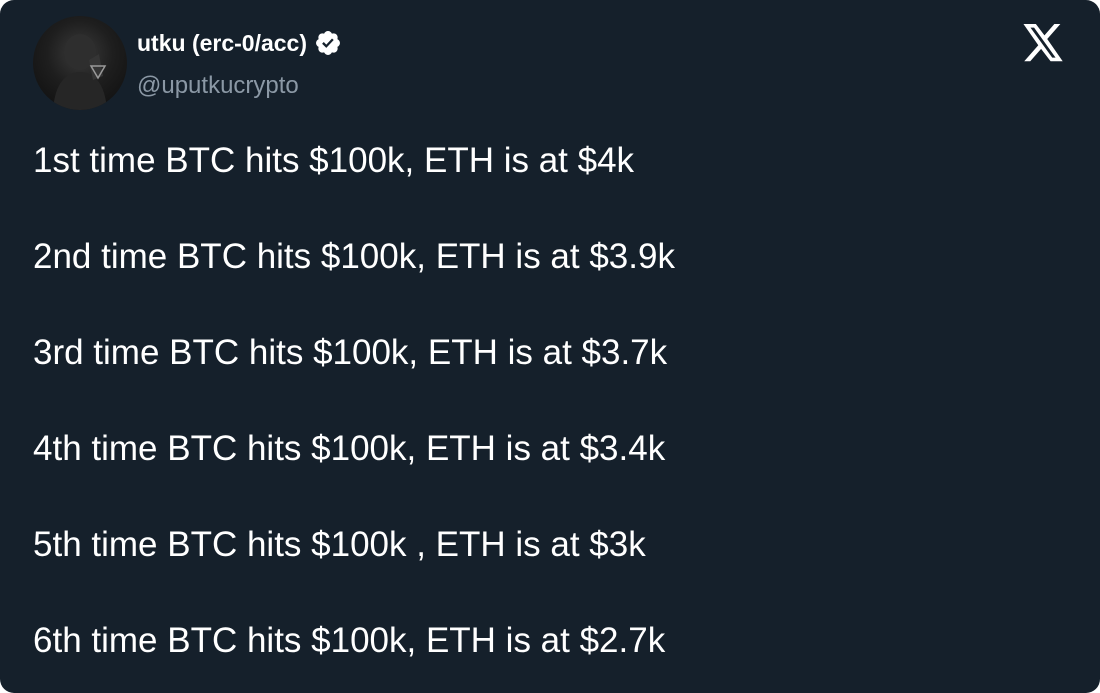 Image resolution: width=1100 pixels, height=693 pixels. What do you see at coordinates (334, 160) in the screenshot?
I see `tweet-line: 1st time BTC hits $100k, ETH is at $4k` at bounding box center [334, 160].